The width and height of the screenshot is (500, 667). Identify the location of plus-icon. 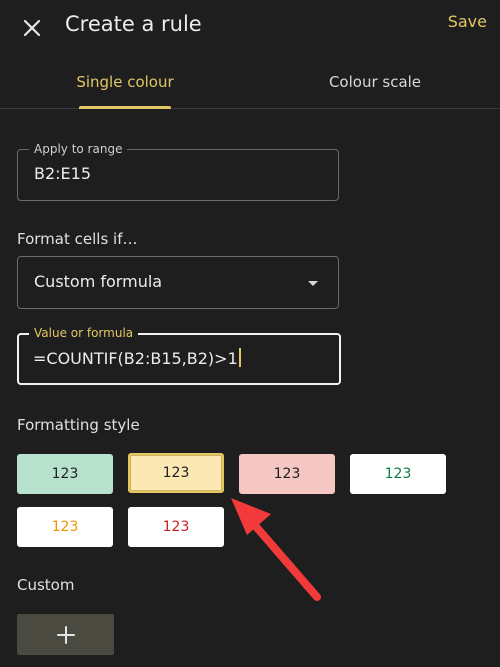
(65, 634).